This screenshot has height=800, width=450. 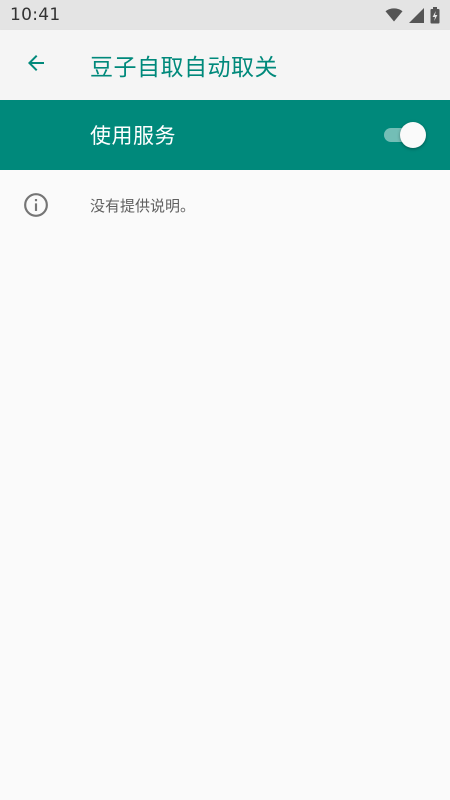 What do you see at coordinates (36, 205) in the screenshot?
I see `info-icon` at bounding box center [36, 205].